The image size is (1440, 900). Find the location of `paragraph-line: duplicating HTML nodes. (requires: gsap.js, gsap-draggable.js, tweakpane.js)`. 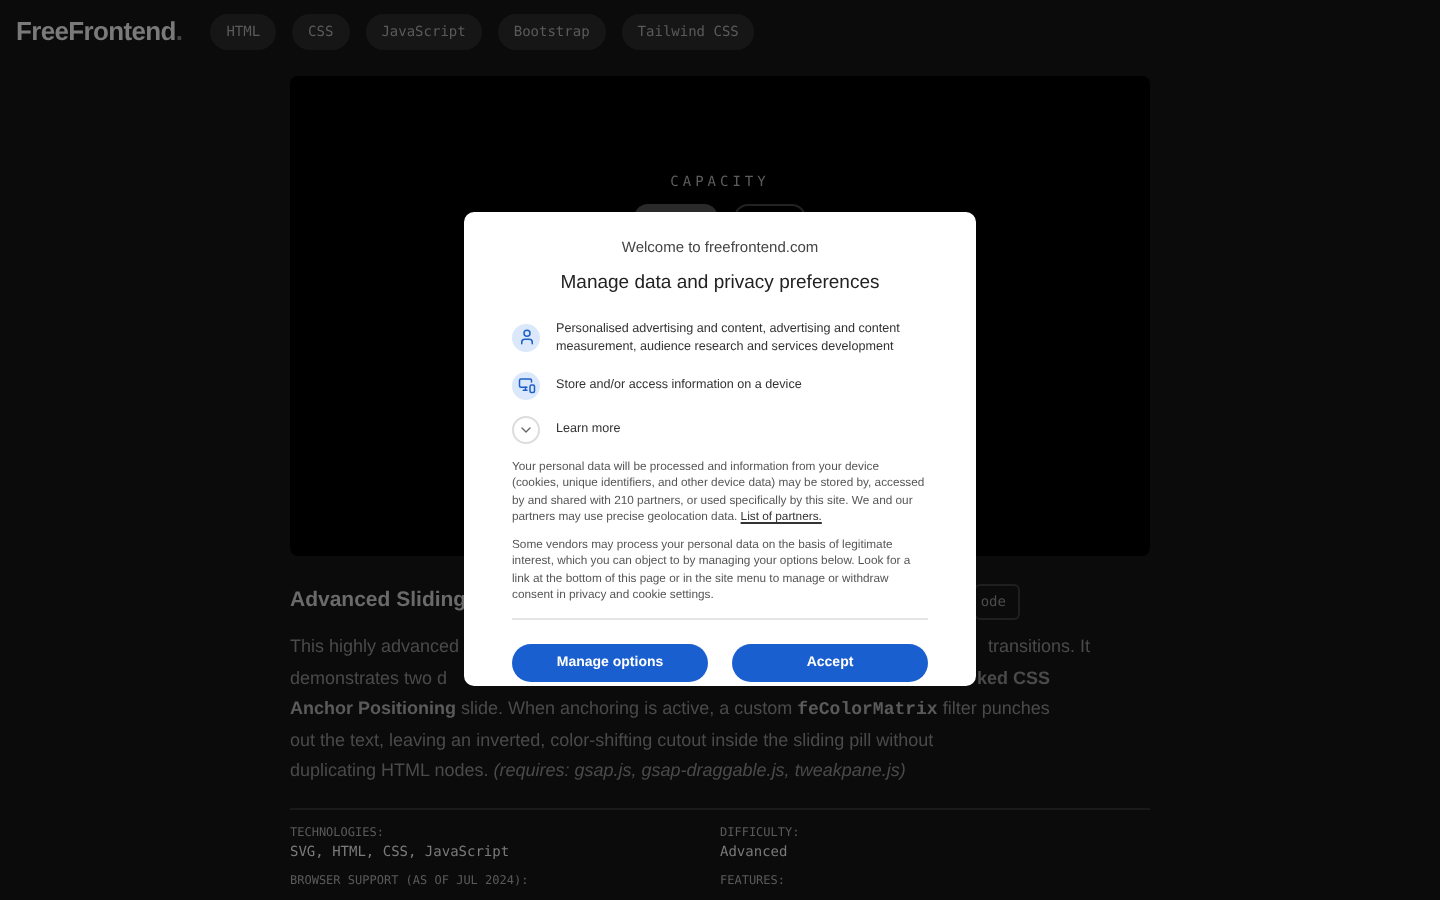

paragraph-line: duplicating HTML nodes. (requires: gsap.js, gsap-draggable.js, tweakpane.js) is located at coordinates (599, 771).